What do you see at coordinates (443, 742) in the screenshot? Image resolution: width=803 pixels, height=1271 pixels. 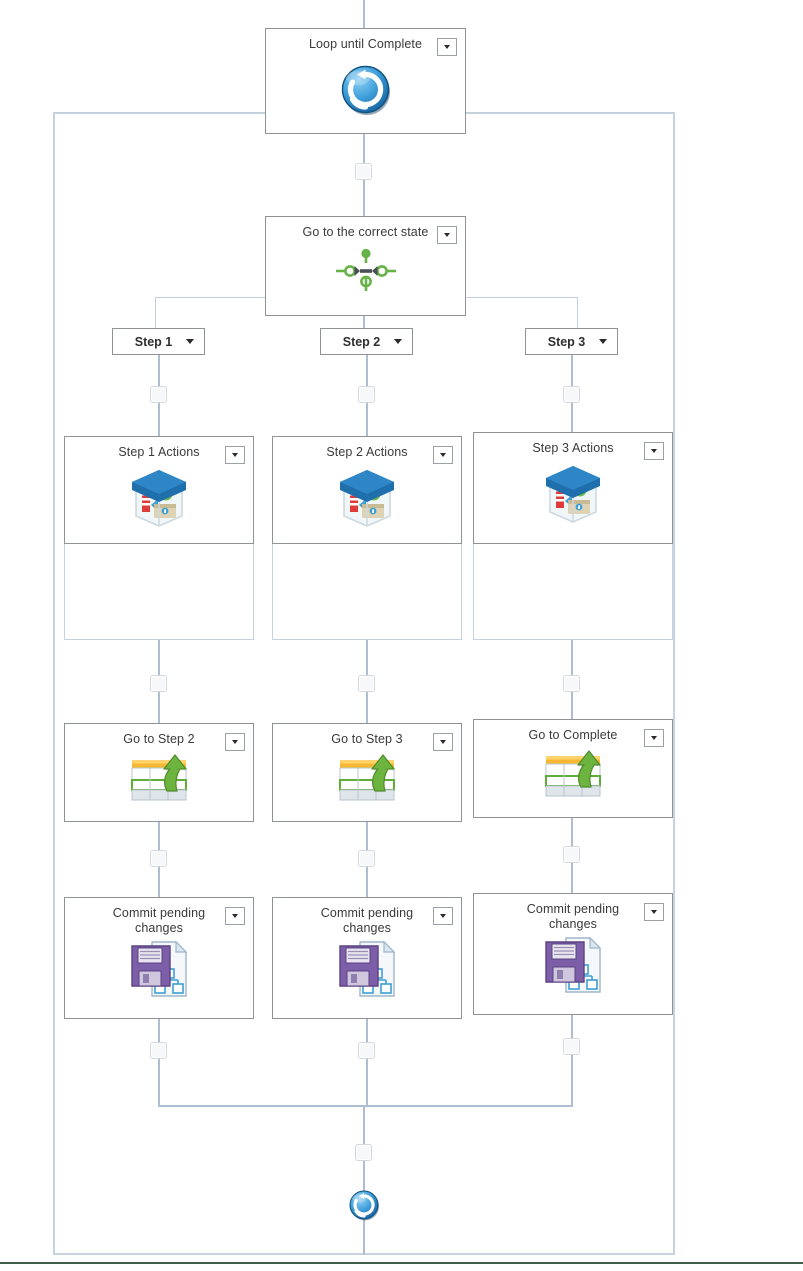 I see `go-to-step-3-dropdown` at bounding box center [443, 742].